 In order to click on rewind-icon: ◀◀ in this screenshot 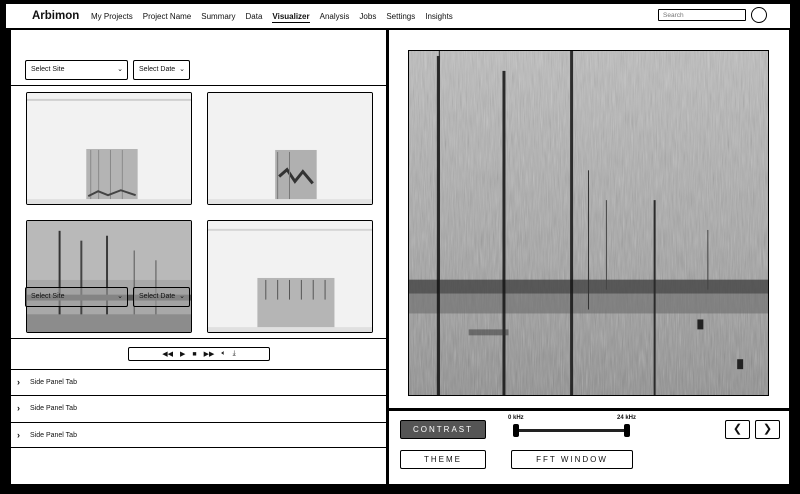, I will do `click(167, 354)`.